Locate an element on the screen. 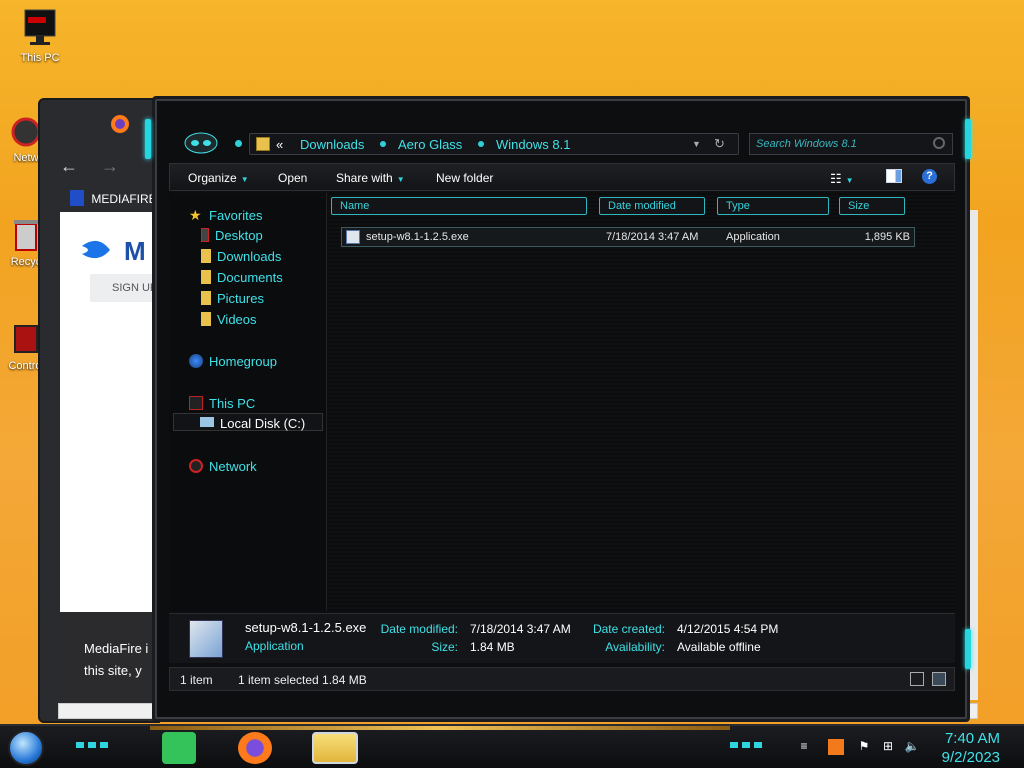 Image resolution: width=1024 pixels, height=768 pixels. new-folder-button: New folder is located at coordinates (464, 178).